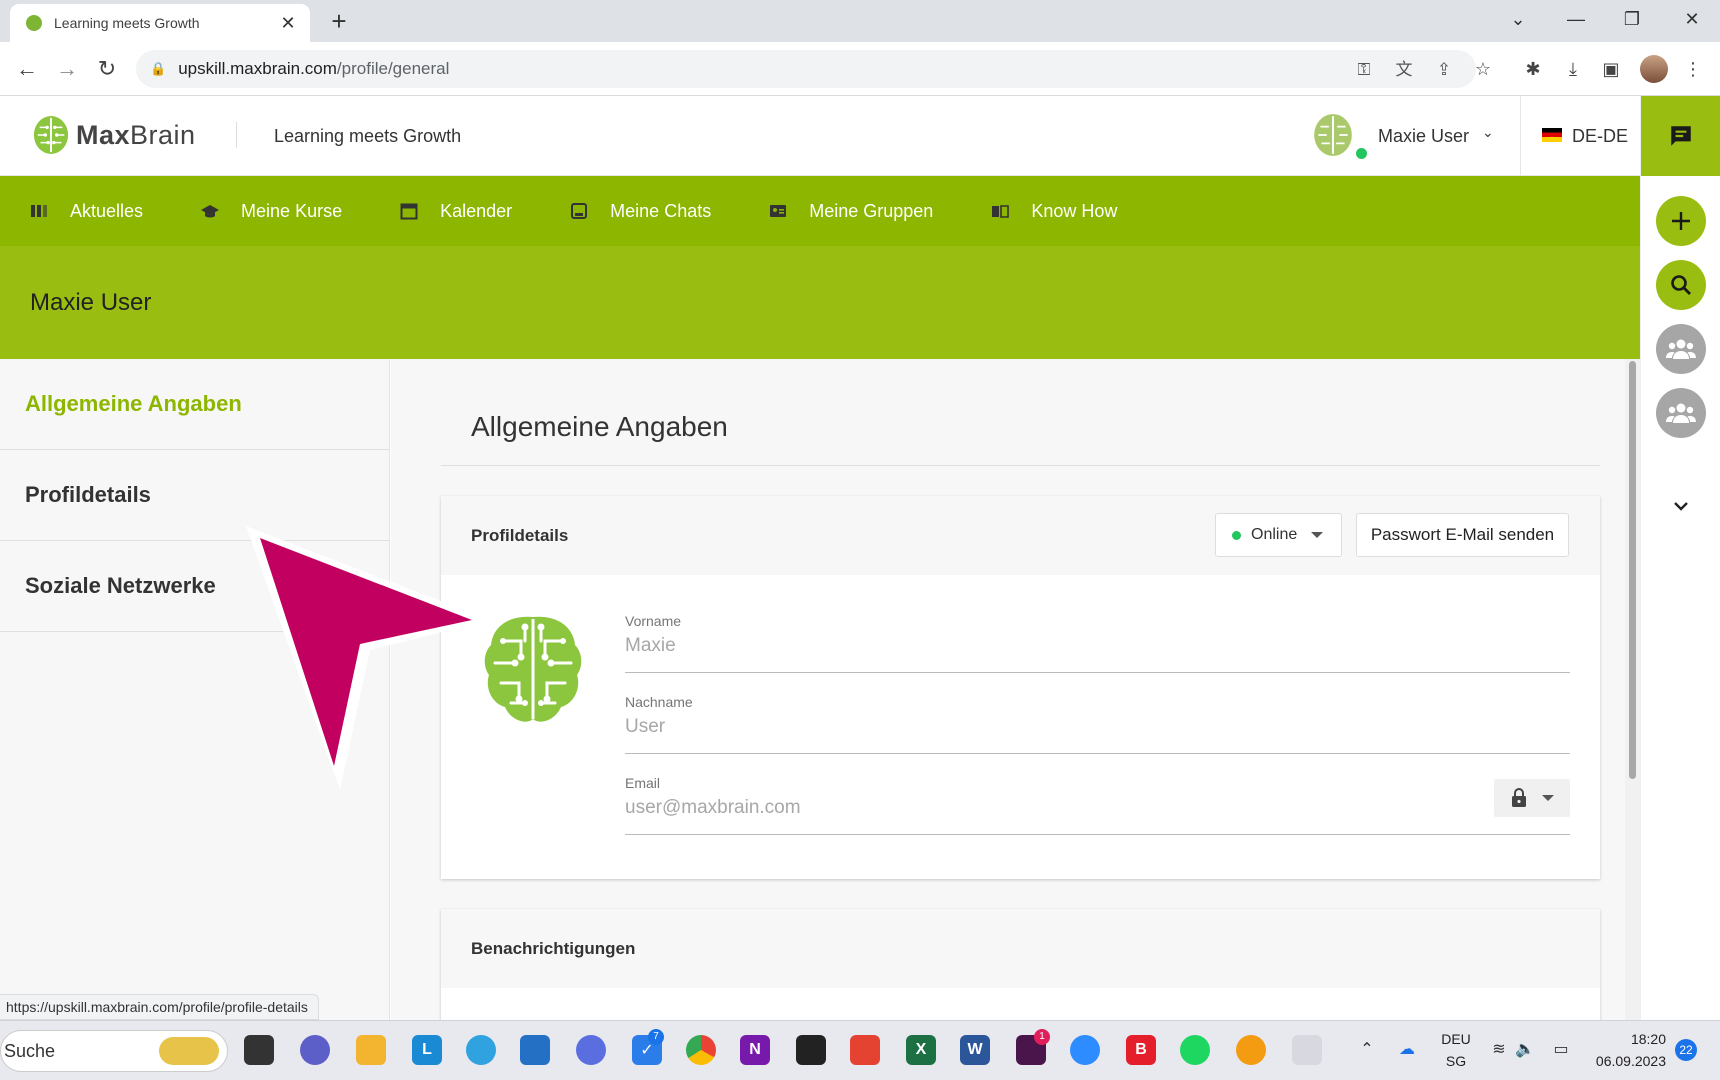 Image resolution: width=1720 pixels, height=1080 pixels. I want to click on side-panel-icon: ▣, so click(1611, 69).